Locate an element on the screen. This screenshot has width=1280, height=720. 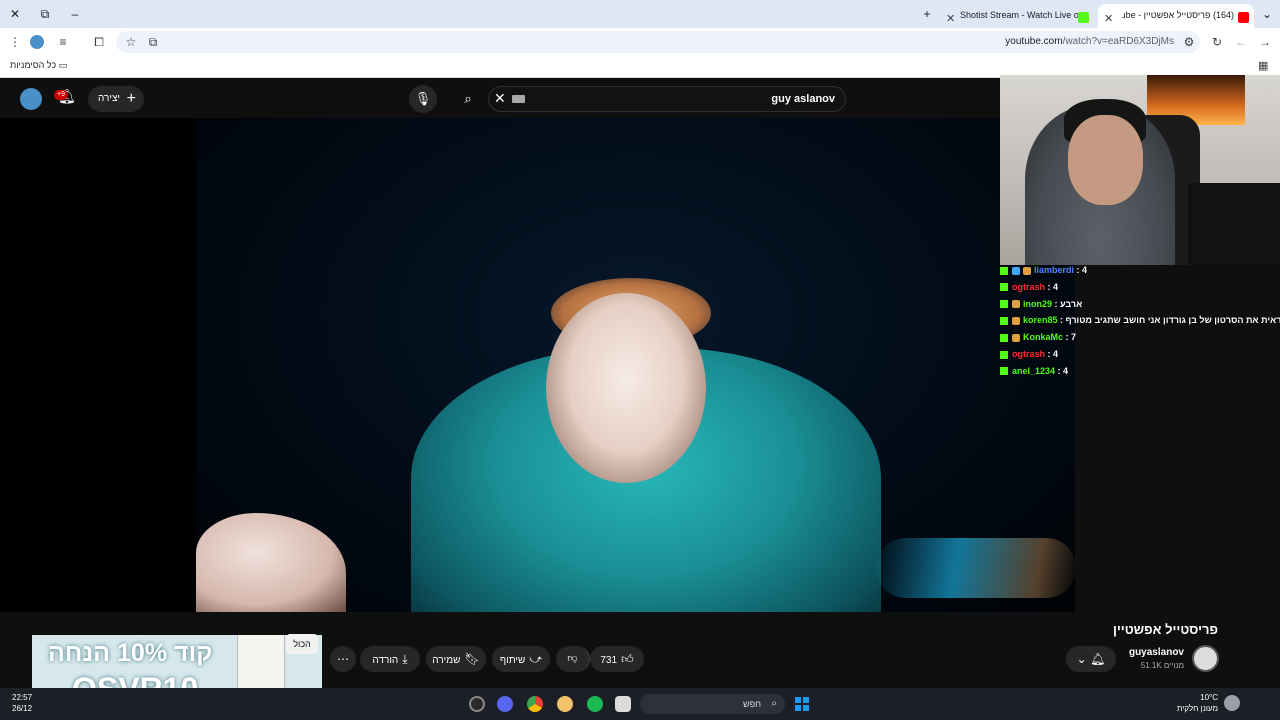
notifications-badge: +9 is located at coordinates (61, 95).